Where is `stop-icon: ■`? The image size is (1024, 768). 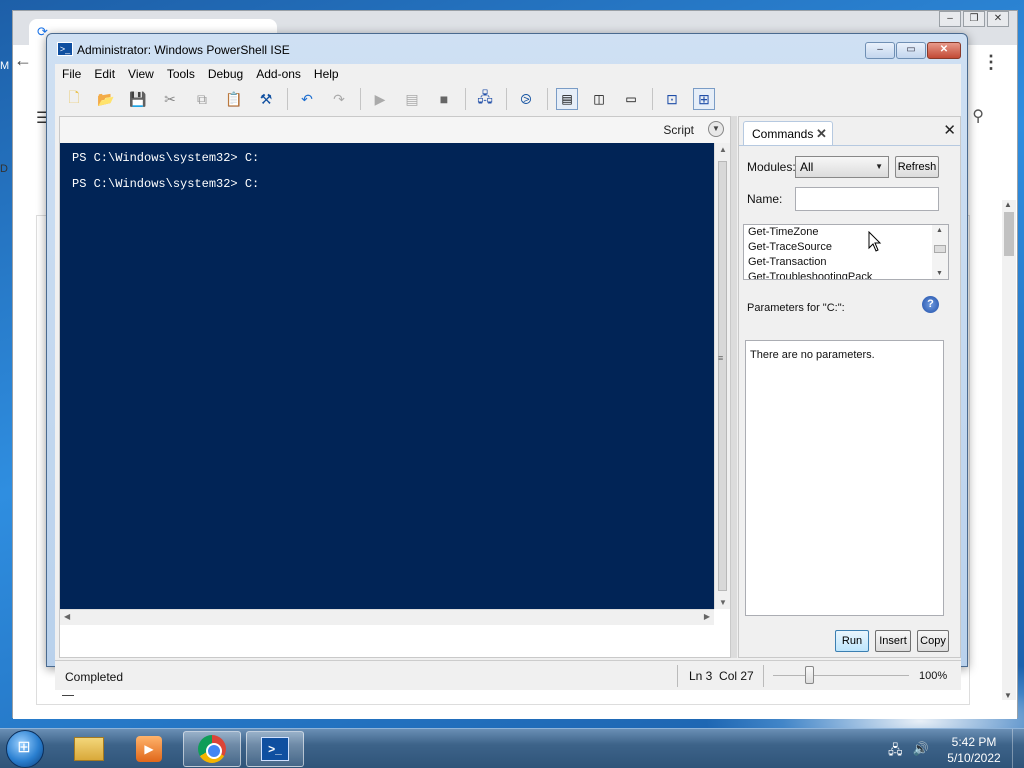
stop-icon: ■ is located at coordinates (444, 99).